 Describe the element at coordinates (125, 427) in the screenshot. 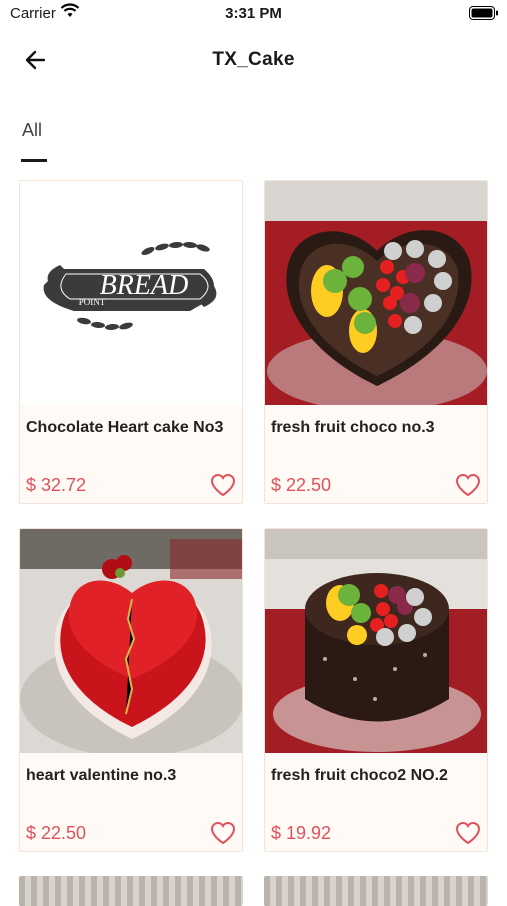

I see `product-name: Chocolate Heart cake No3` at that location.